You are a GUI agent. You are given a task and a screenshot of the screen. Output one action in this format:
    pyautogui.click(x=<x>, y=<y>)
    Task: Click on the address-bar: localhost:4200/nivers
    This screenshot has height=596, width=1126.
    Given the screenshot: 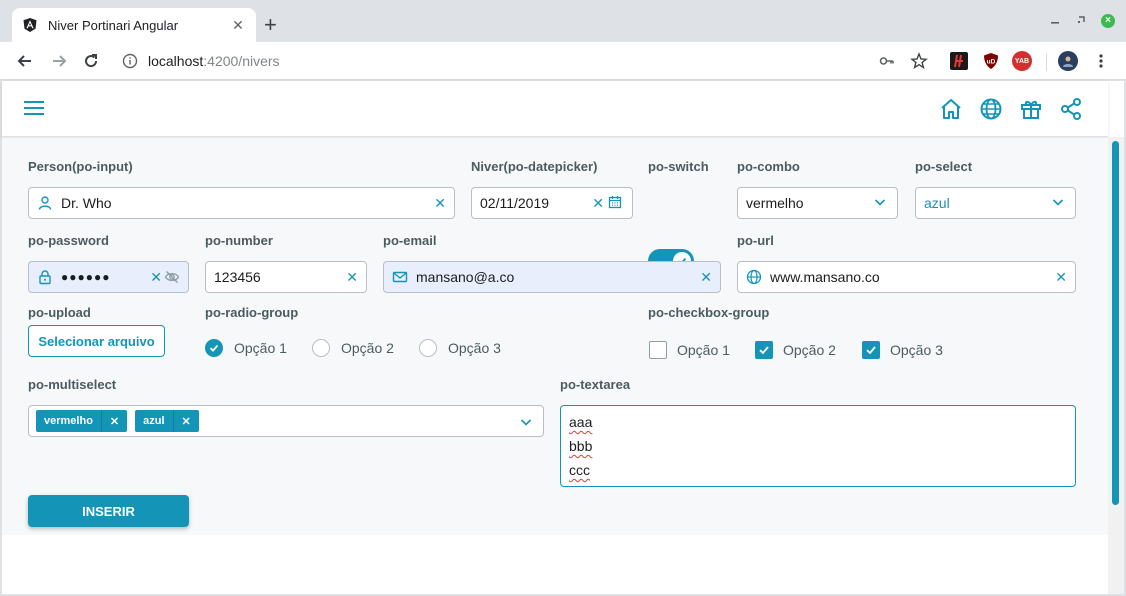 What is the action you would take?
    pyautogui.click(x=522, y=61)
    